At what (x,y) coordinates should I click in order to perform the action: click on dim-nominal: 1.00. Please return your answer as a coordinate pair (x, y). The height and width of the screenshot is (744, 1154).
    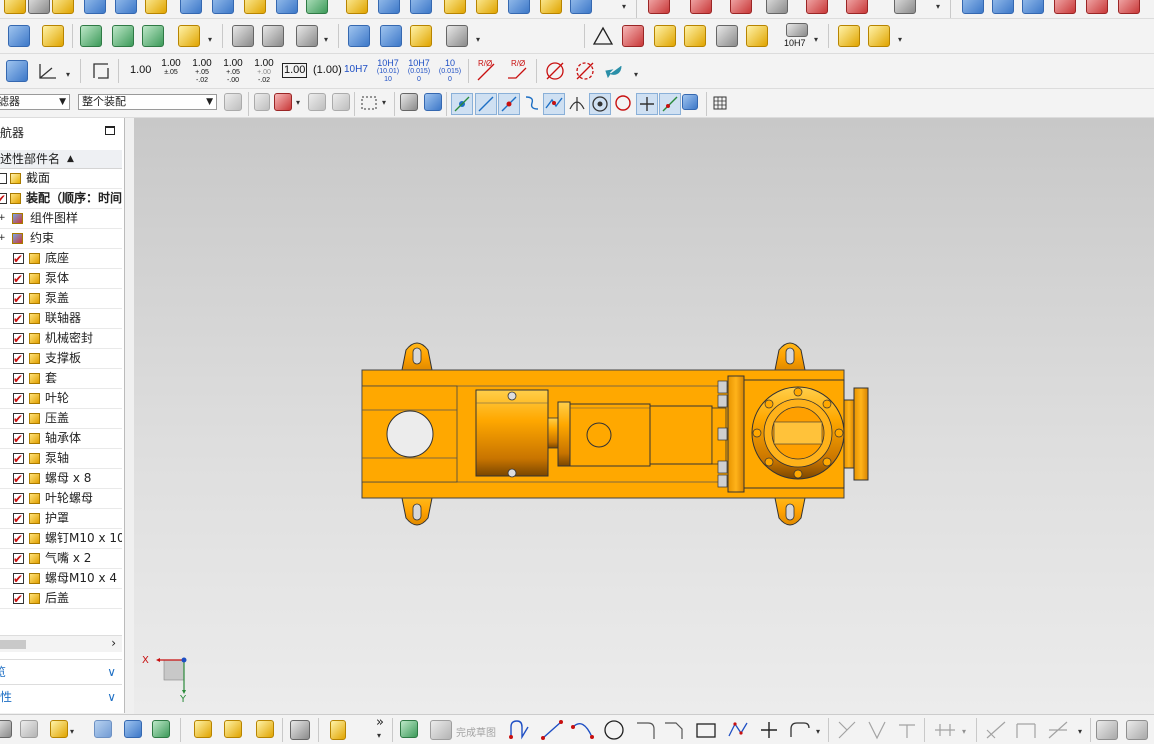
    Looking at the image, I should click on (140, 70).